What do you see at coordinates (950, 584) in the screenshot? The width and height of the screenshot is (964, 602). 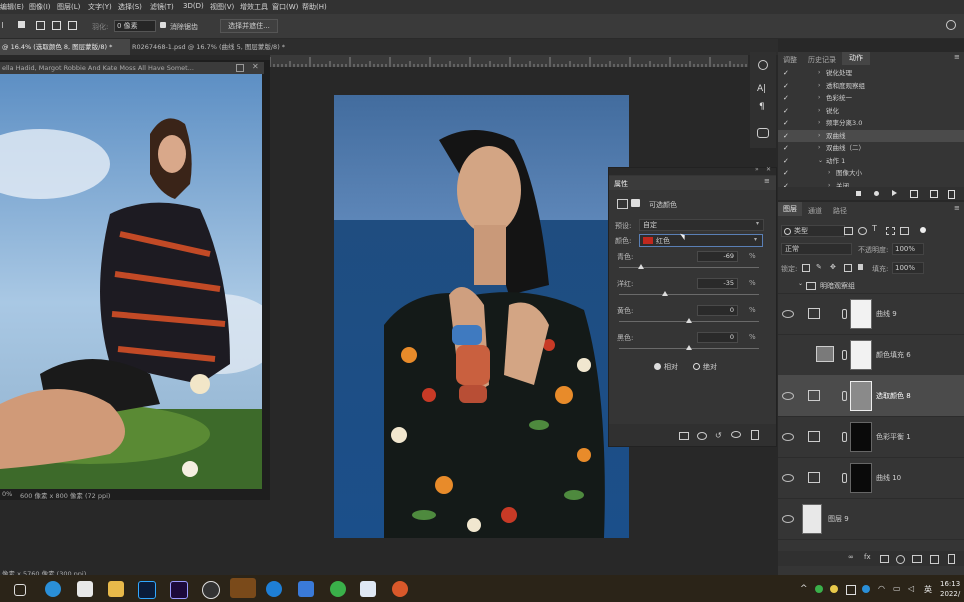 I see `clock-time: 16:13` at bounding box center [950, 584].